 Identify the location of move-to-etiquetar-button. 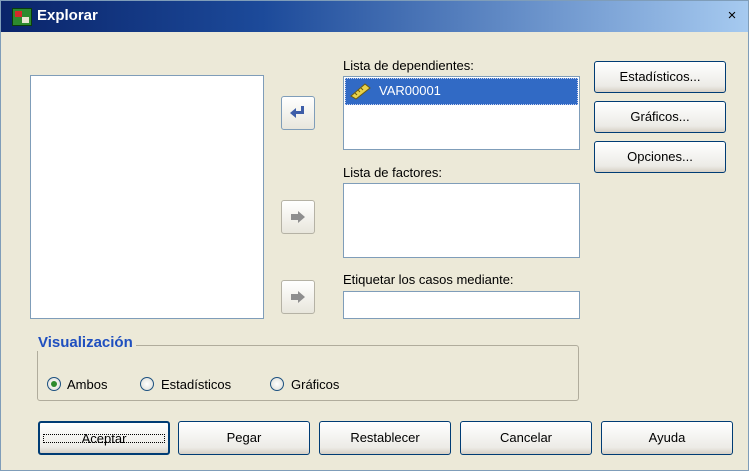
(298, 297).